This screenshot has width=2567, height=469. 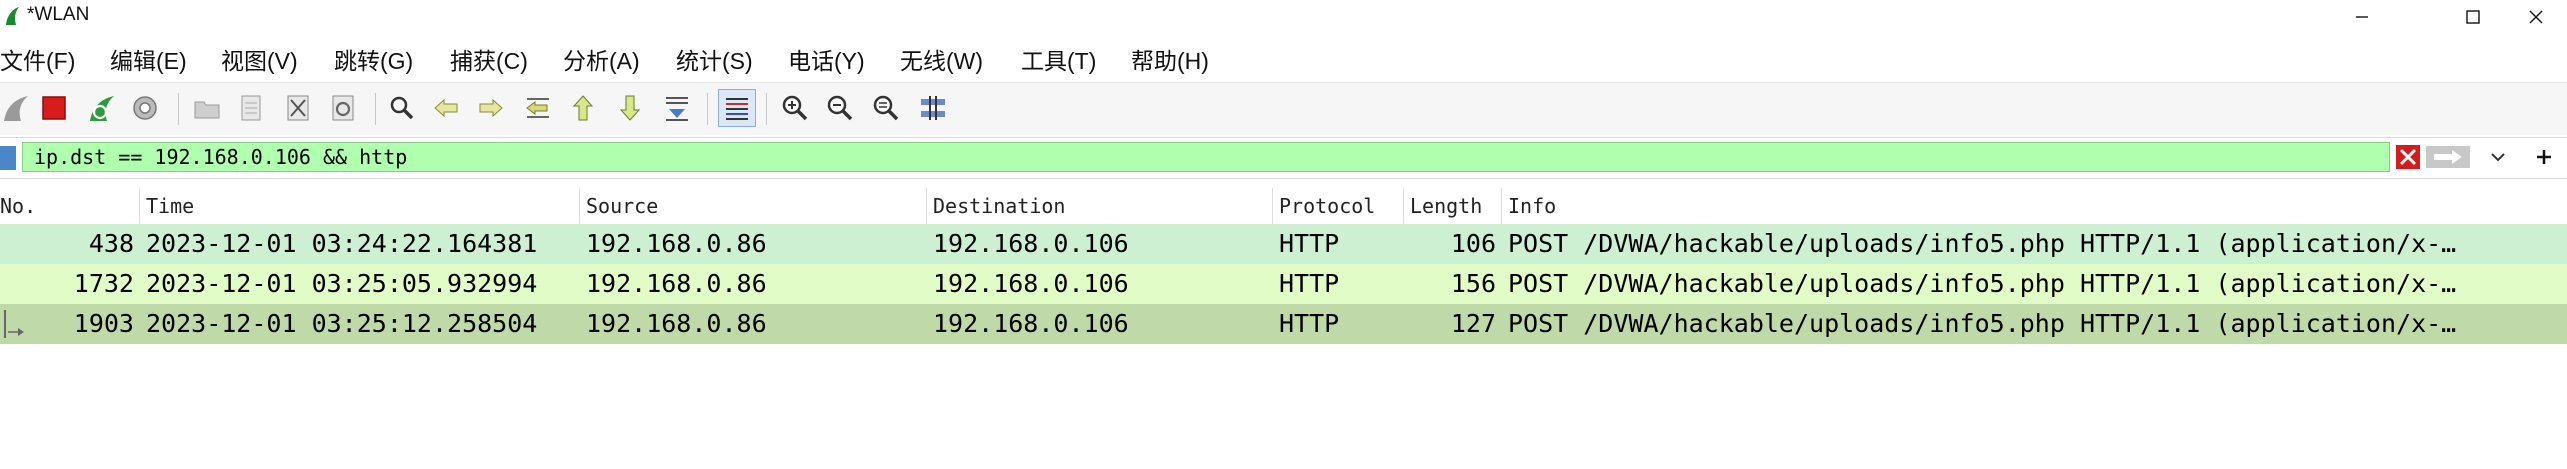 What do you see at coordinates (491, 108) in the screenshot?
I see `go-forward-icon` at bounding box center [491, 108].